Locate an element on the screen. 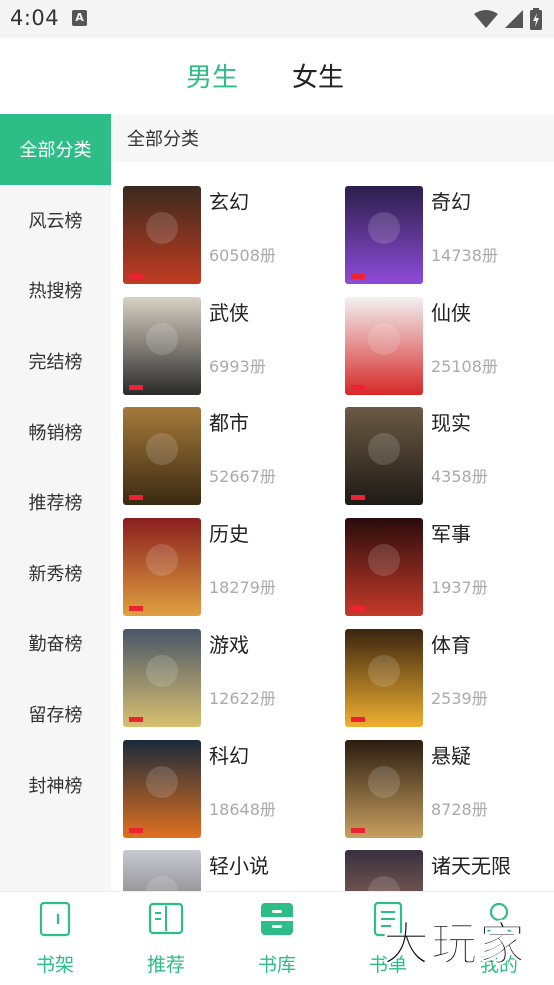 The height and width of the screenshot is (985, 554). wifi-icon is located at coordinates (486, 19).